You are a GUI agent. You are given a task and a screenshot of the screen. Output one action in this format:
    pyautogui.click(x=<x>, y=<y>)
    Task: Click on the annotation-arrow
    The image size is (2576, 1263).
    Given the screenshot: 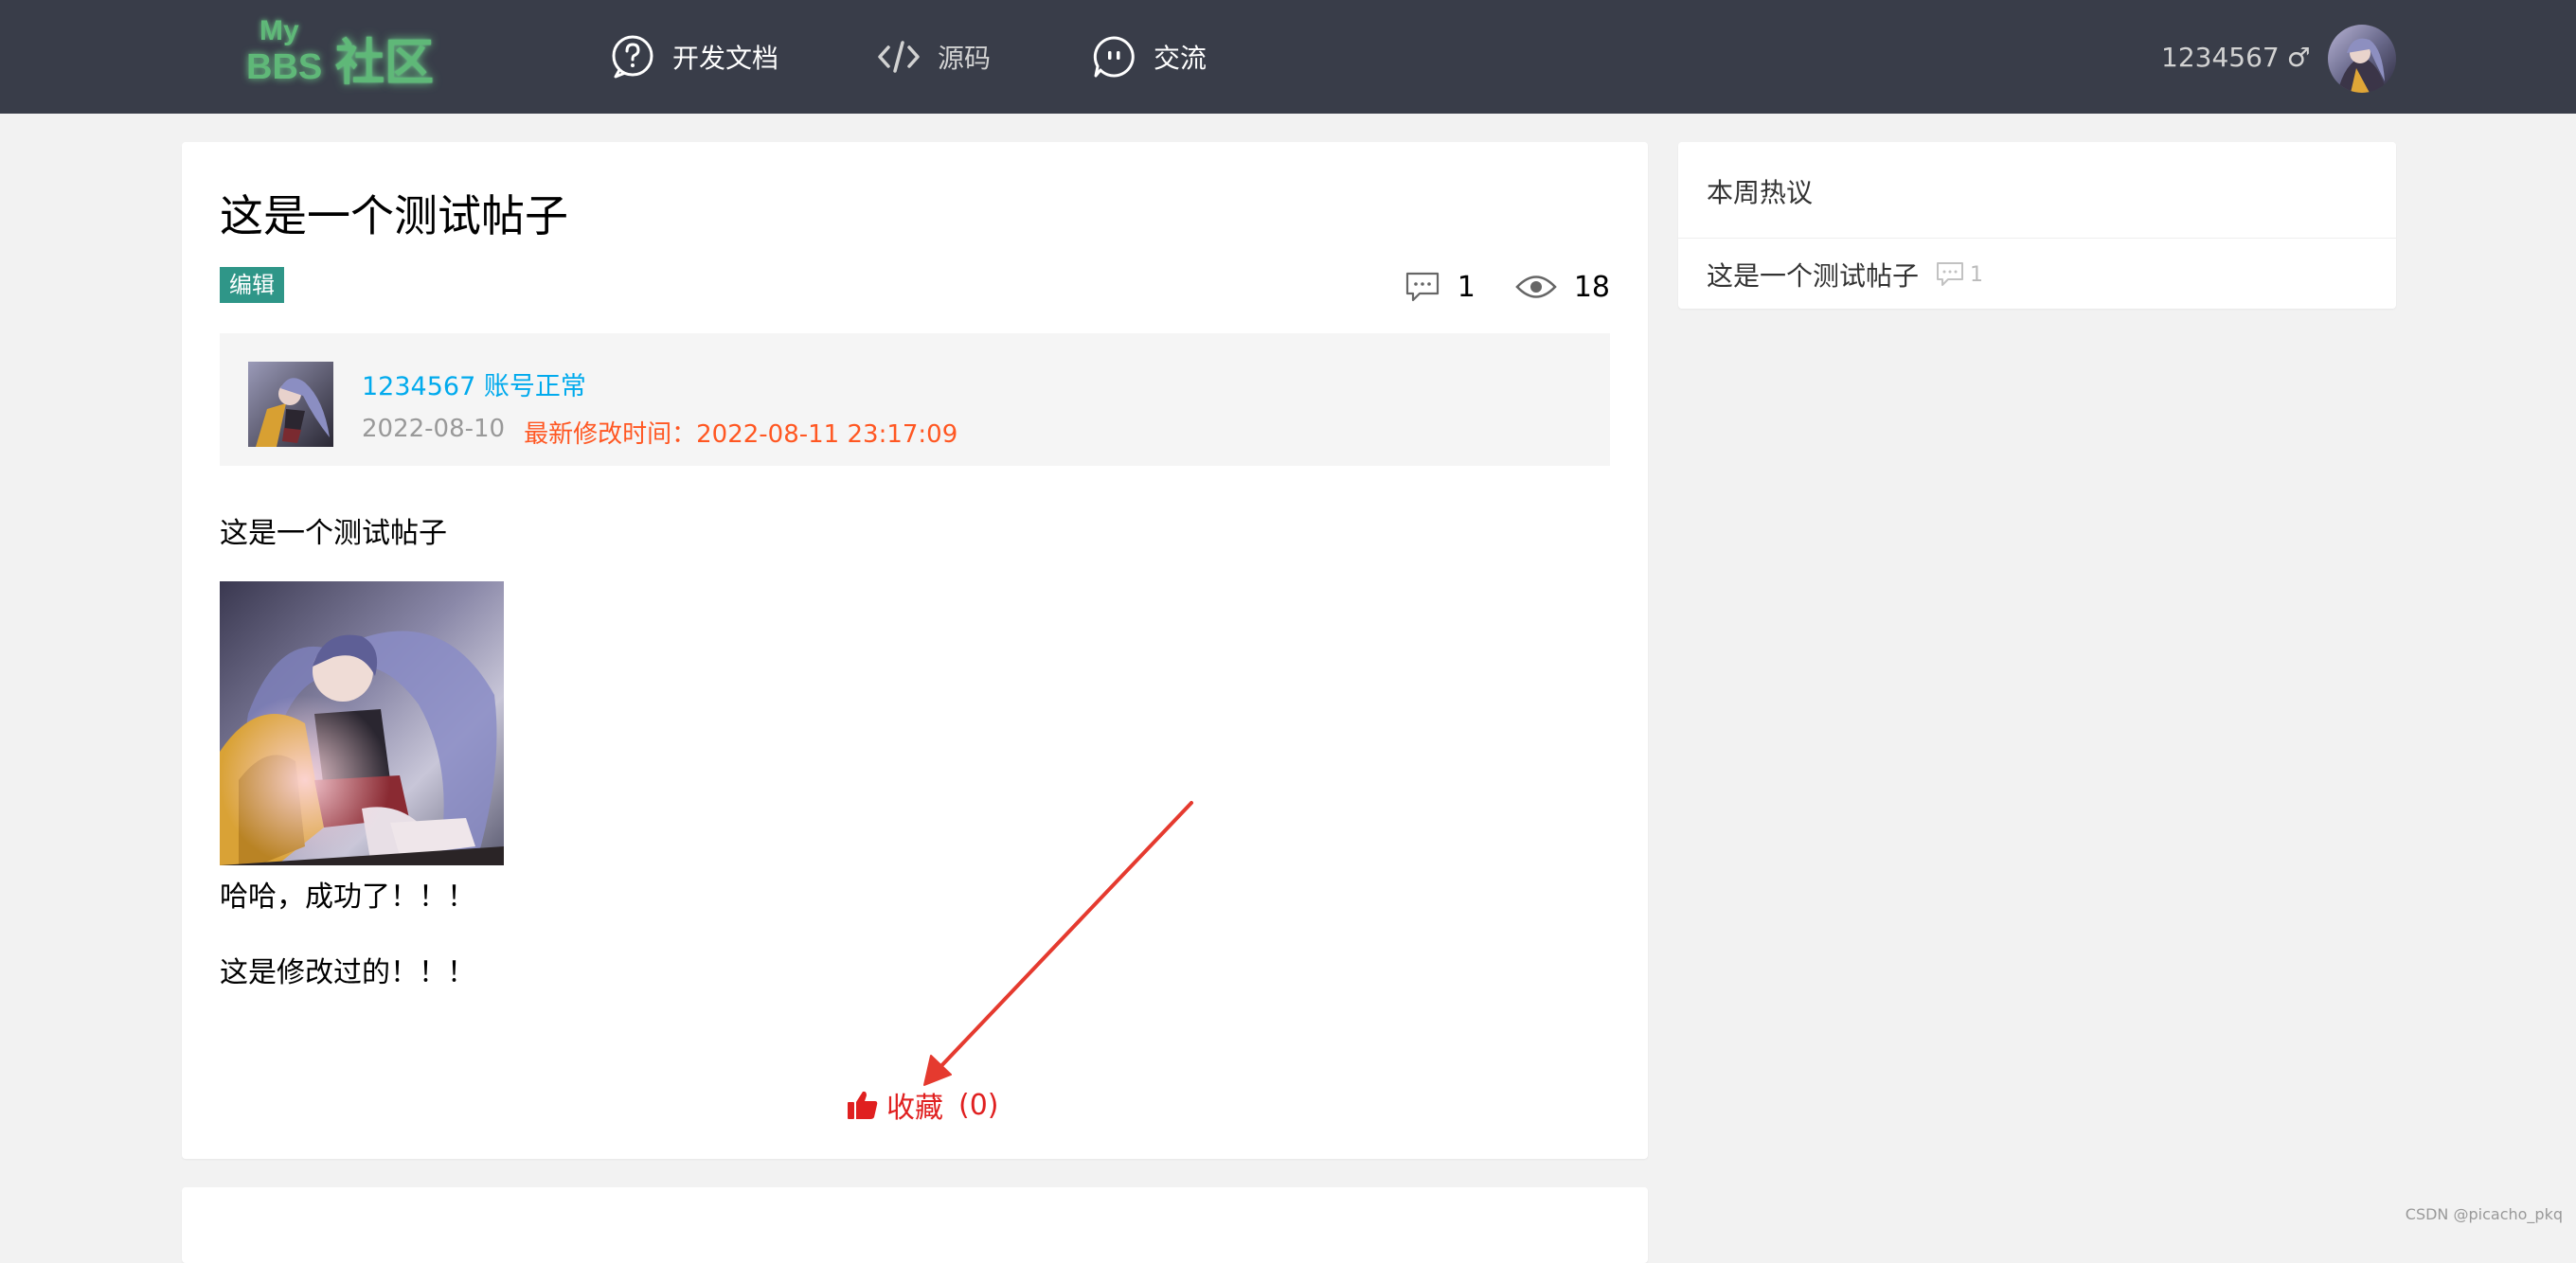 What is the action you would take?
    pyautogui.click(x=1058, y=944)
    